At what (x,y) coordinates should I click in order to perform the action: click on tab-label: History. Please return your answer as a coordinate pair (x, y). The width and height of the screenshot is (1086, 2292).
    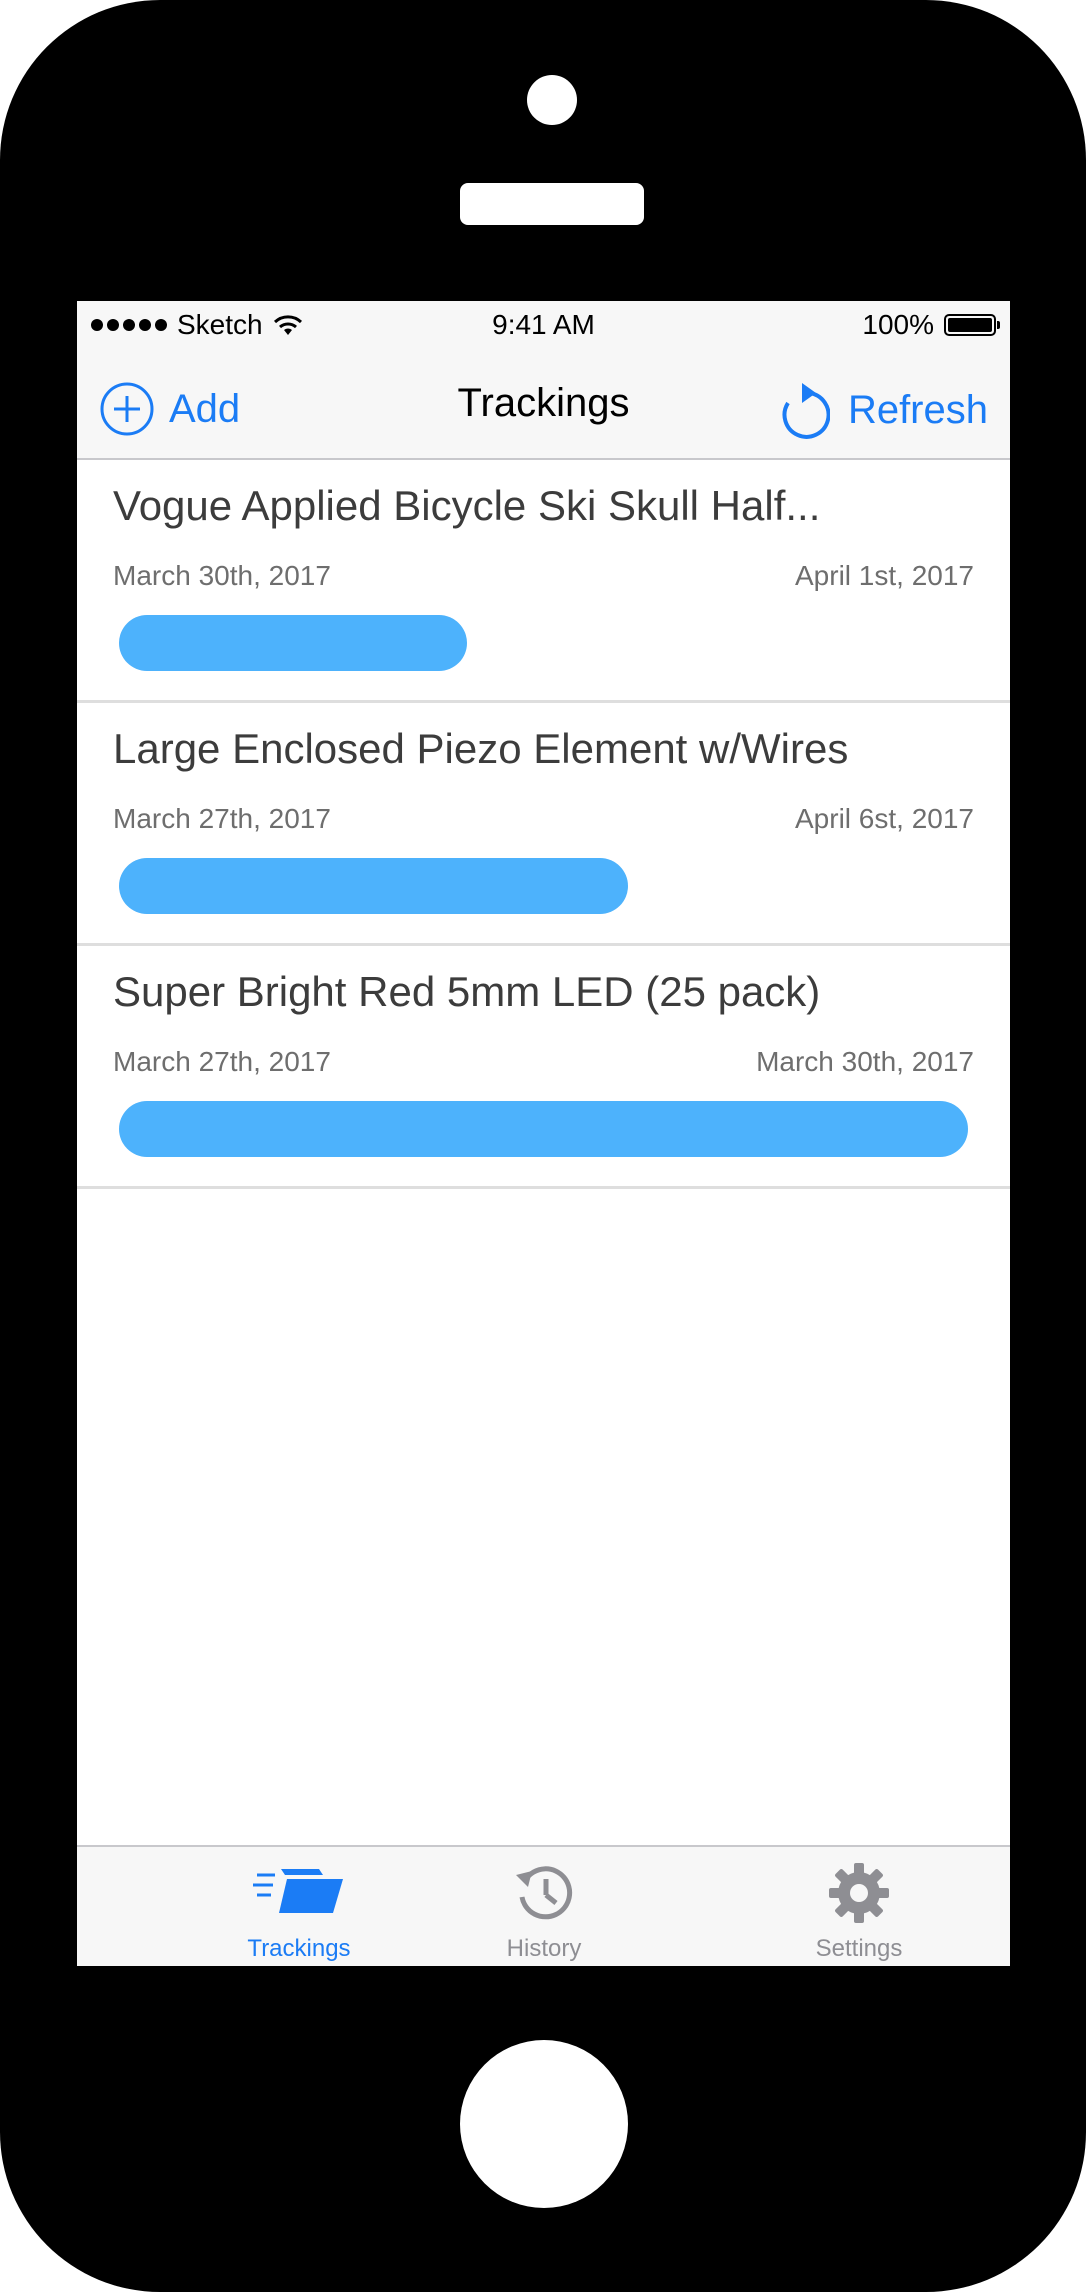
    Looking at the image, I should click on (544, 1948).